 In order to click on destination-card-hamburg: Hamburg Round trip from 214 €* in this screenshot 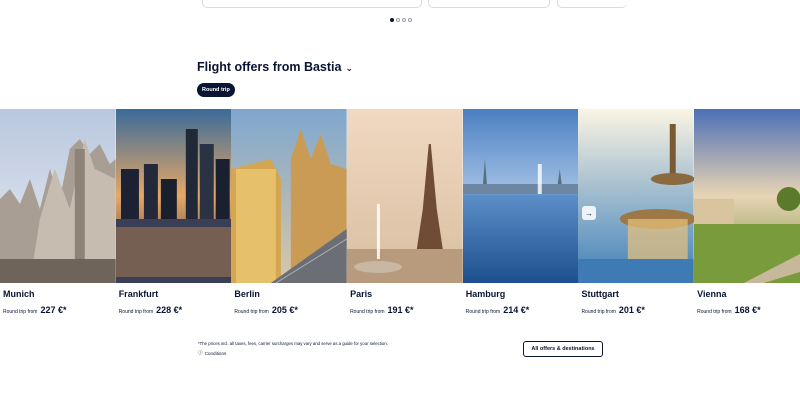, I will do `click(520, 214)`.